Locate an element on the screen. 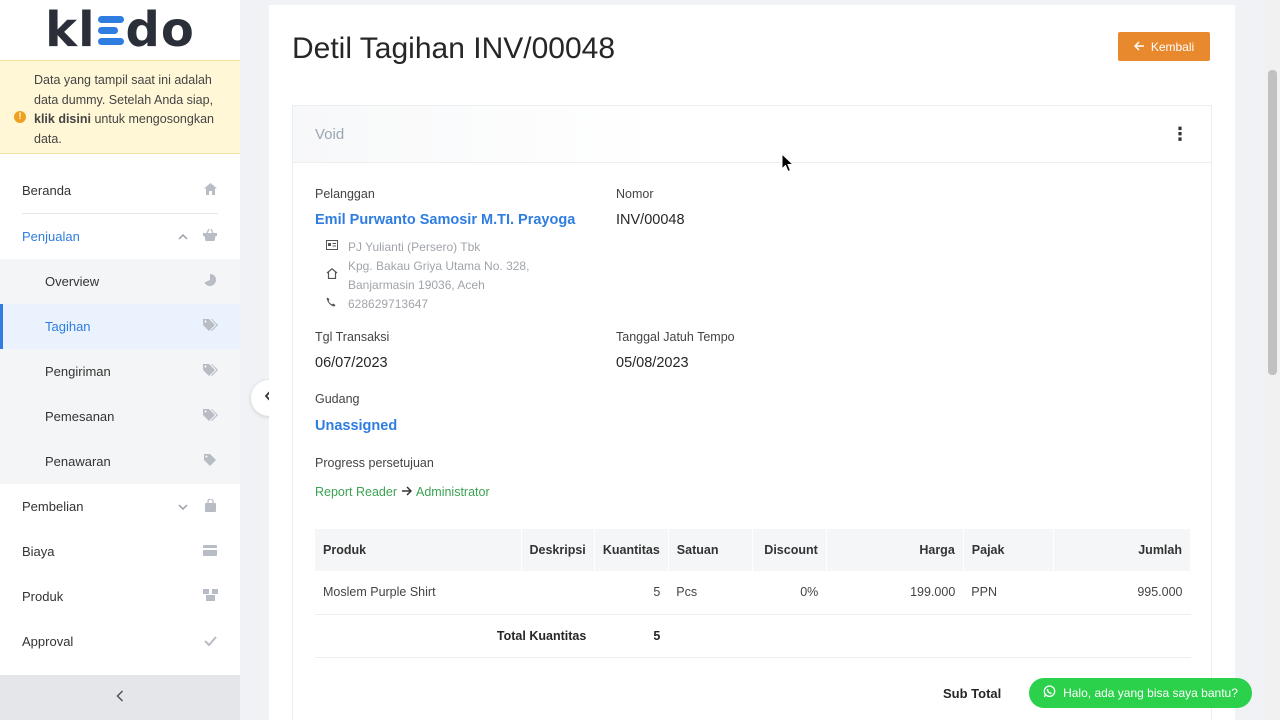  mouse-cursor-icon is located at coordinates (788, 165).